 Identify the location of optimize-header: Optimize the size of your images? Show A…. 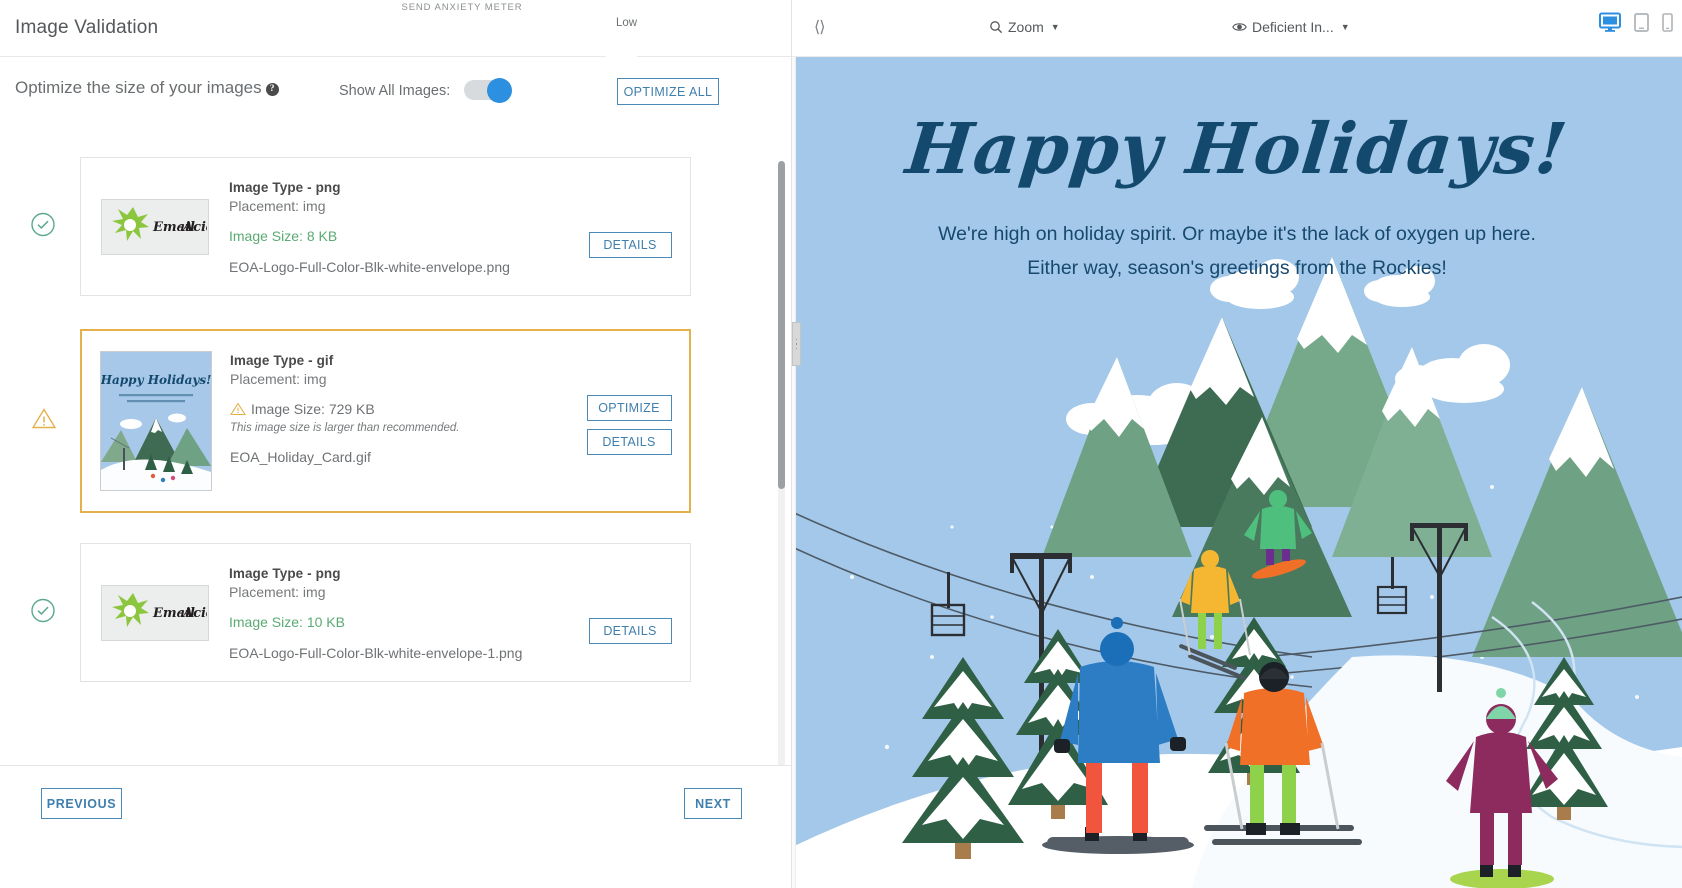
(395, 126).